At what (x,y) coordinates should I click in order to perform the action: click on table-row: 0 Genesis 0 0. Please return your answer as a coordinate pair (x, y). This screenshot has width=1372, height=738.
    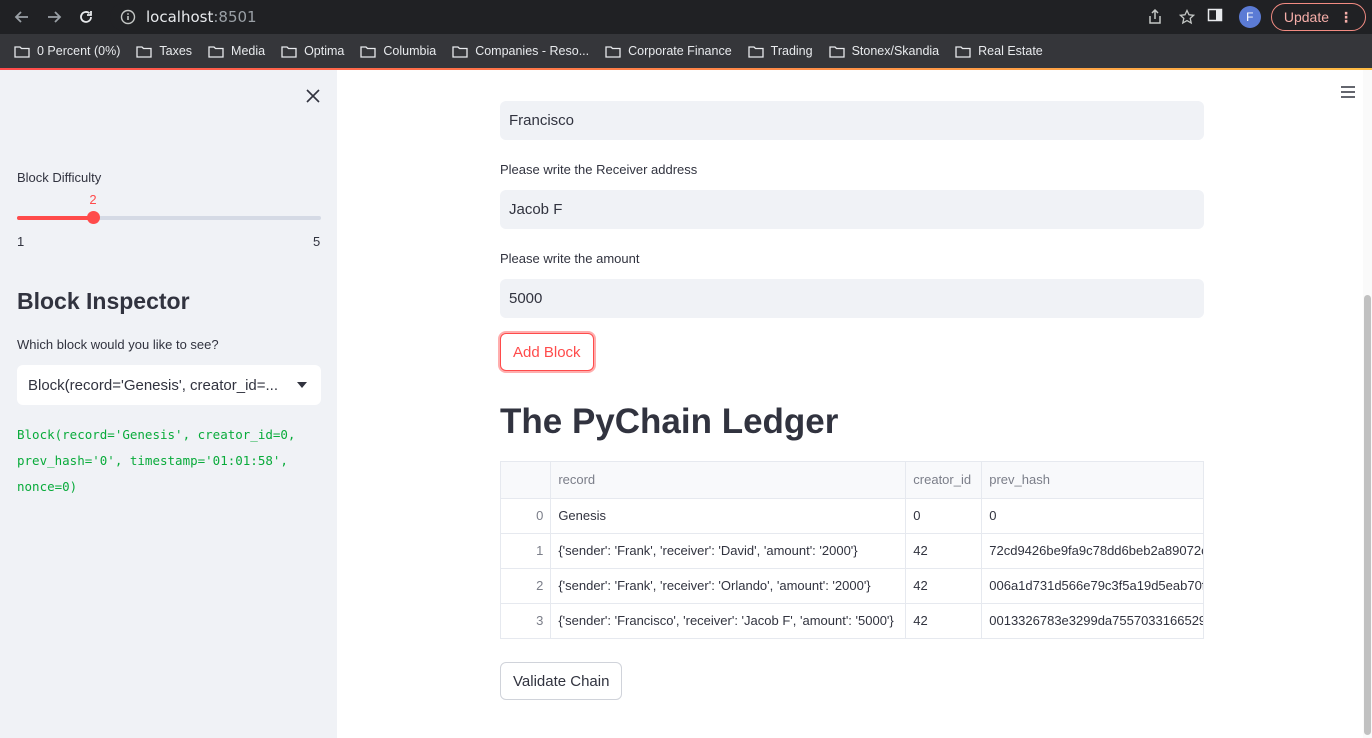
    Looking at the image, I should click on (852, 516).